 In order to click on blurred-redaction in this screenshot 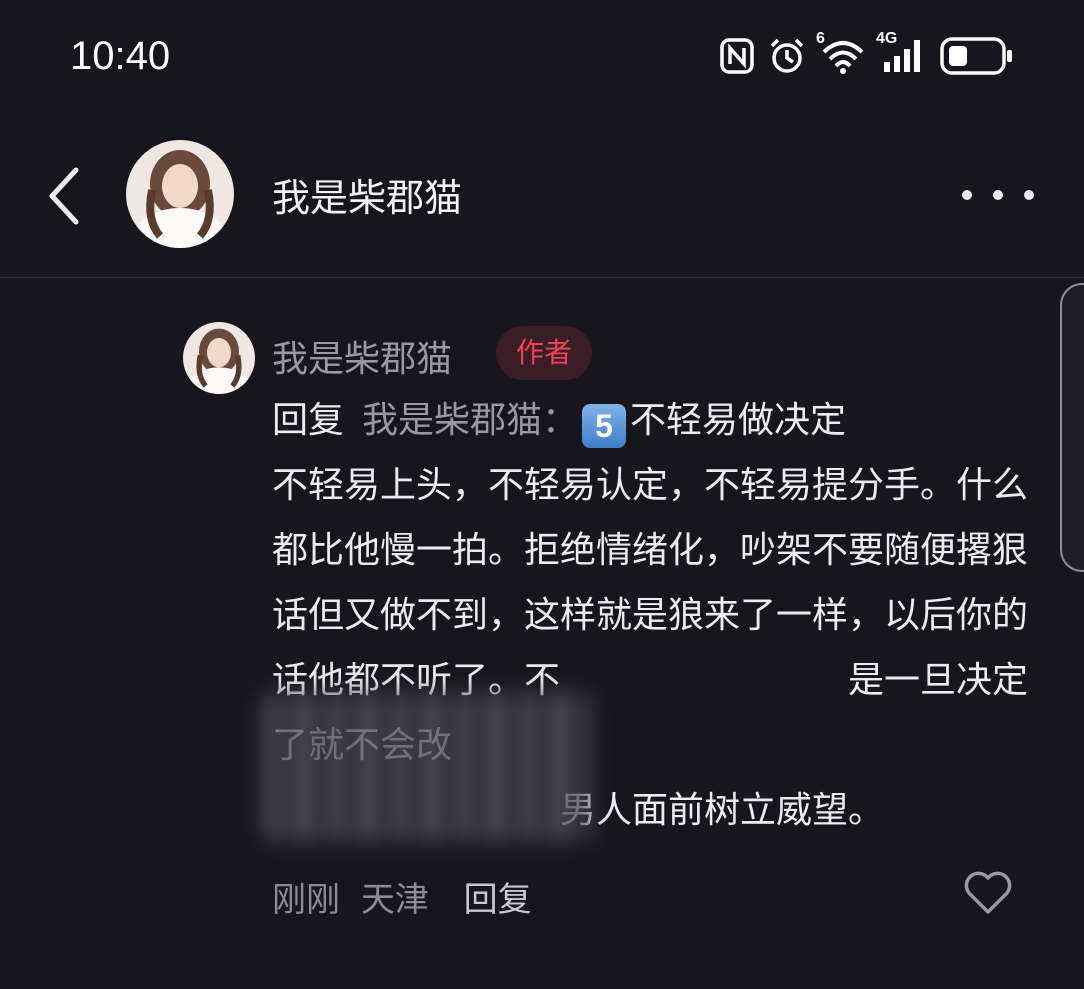, I will do `click(427, 767)`.